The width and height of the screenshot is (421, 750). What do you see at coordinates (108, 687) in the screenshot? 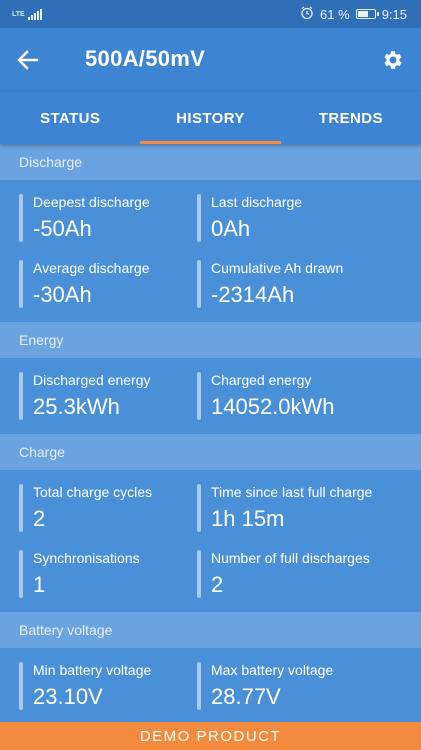
I see `stat-min-battery-voltage: Min battery voltage 23.10V` at bounding box center [108, 687].